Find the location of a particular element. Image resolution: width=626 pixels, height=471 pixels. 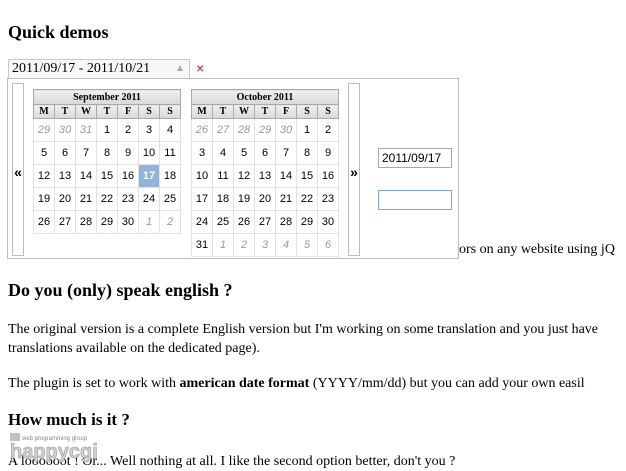

calendar-week-row: 31 1 2 3 4 5 6 is located at coordinates (265, 245).